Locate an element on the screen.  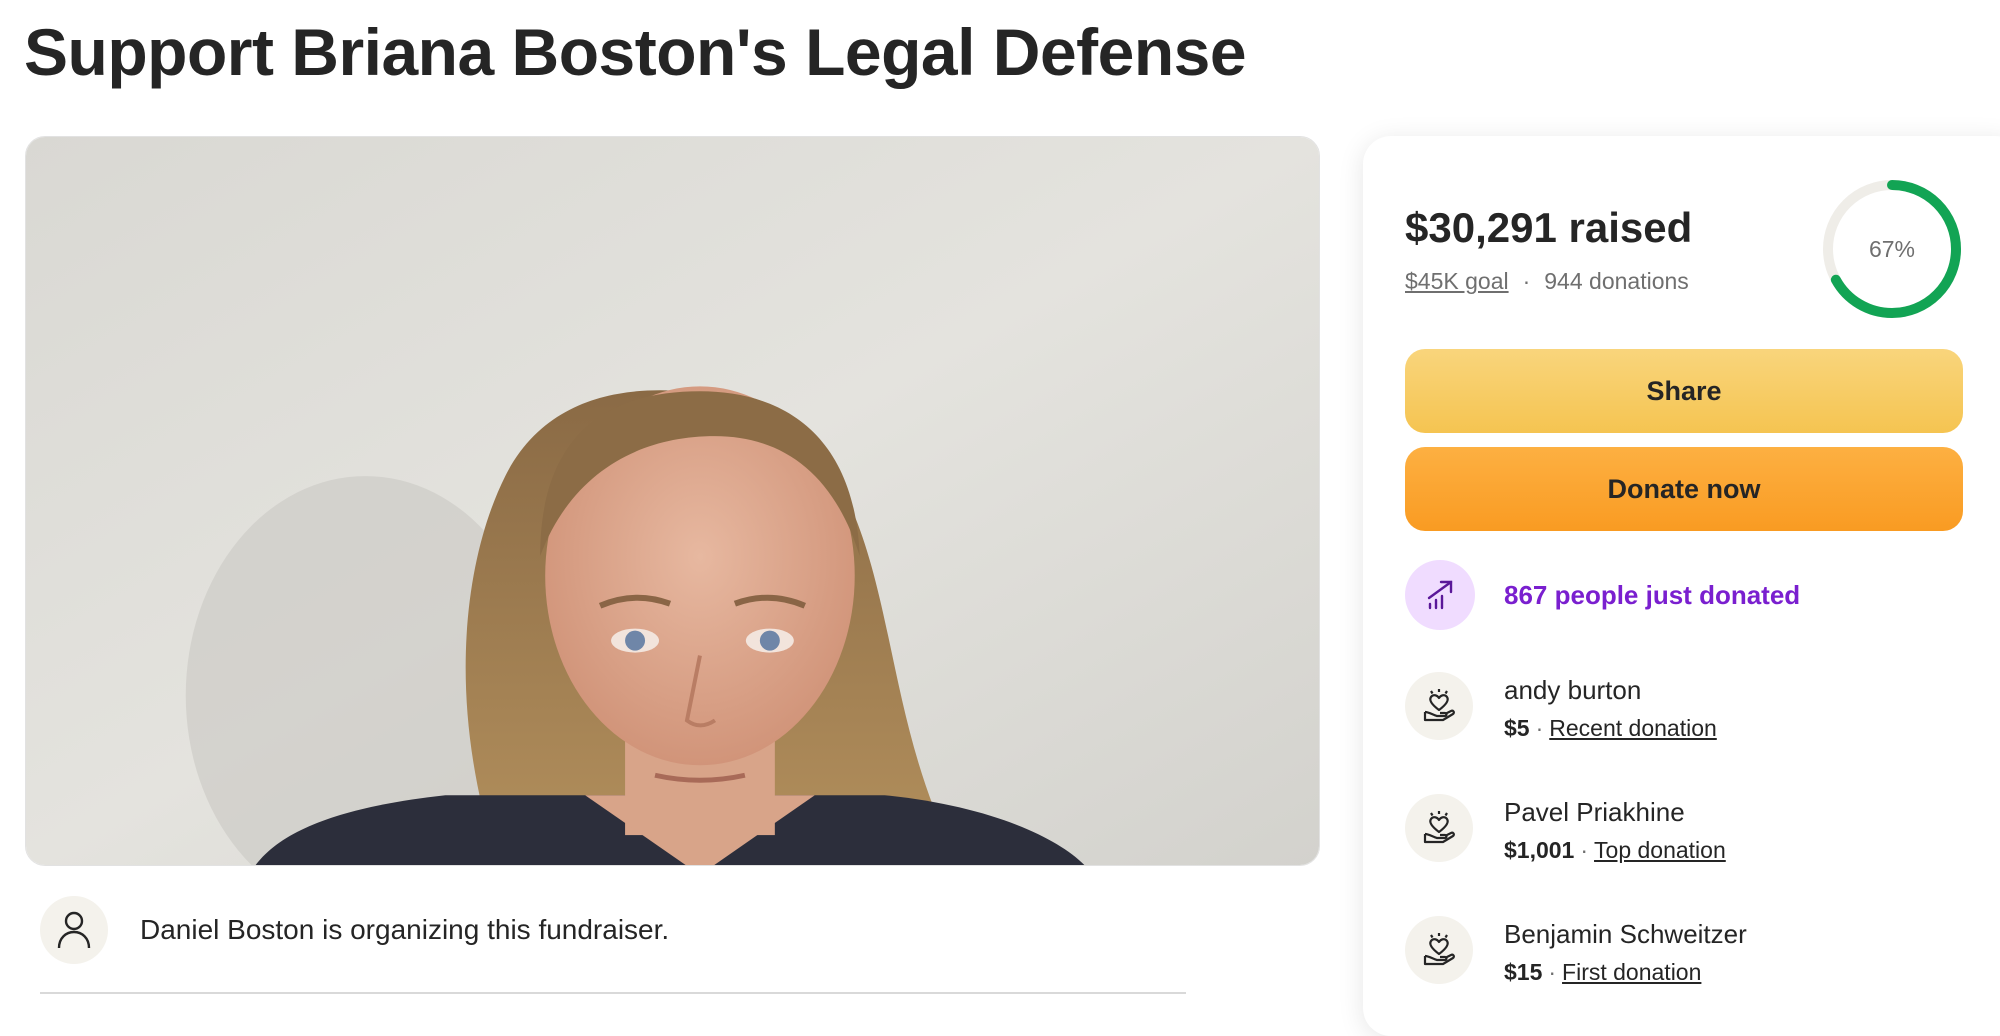
donation-kind-link: Top donation is located at coordinates (1660, 850).